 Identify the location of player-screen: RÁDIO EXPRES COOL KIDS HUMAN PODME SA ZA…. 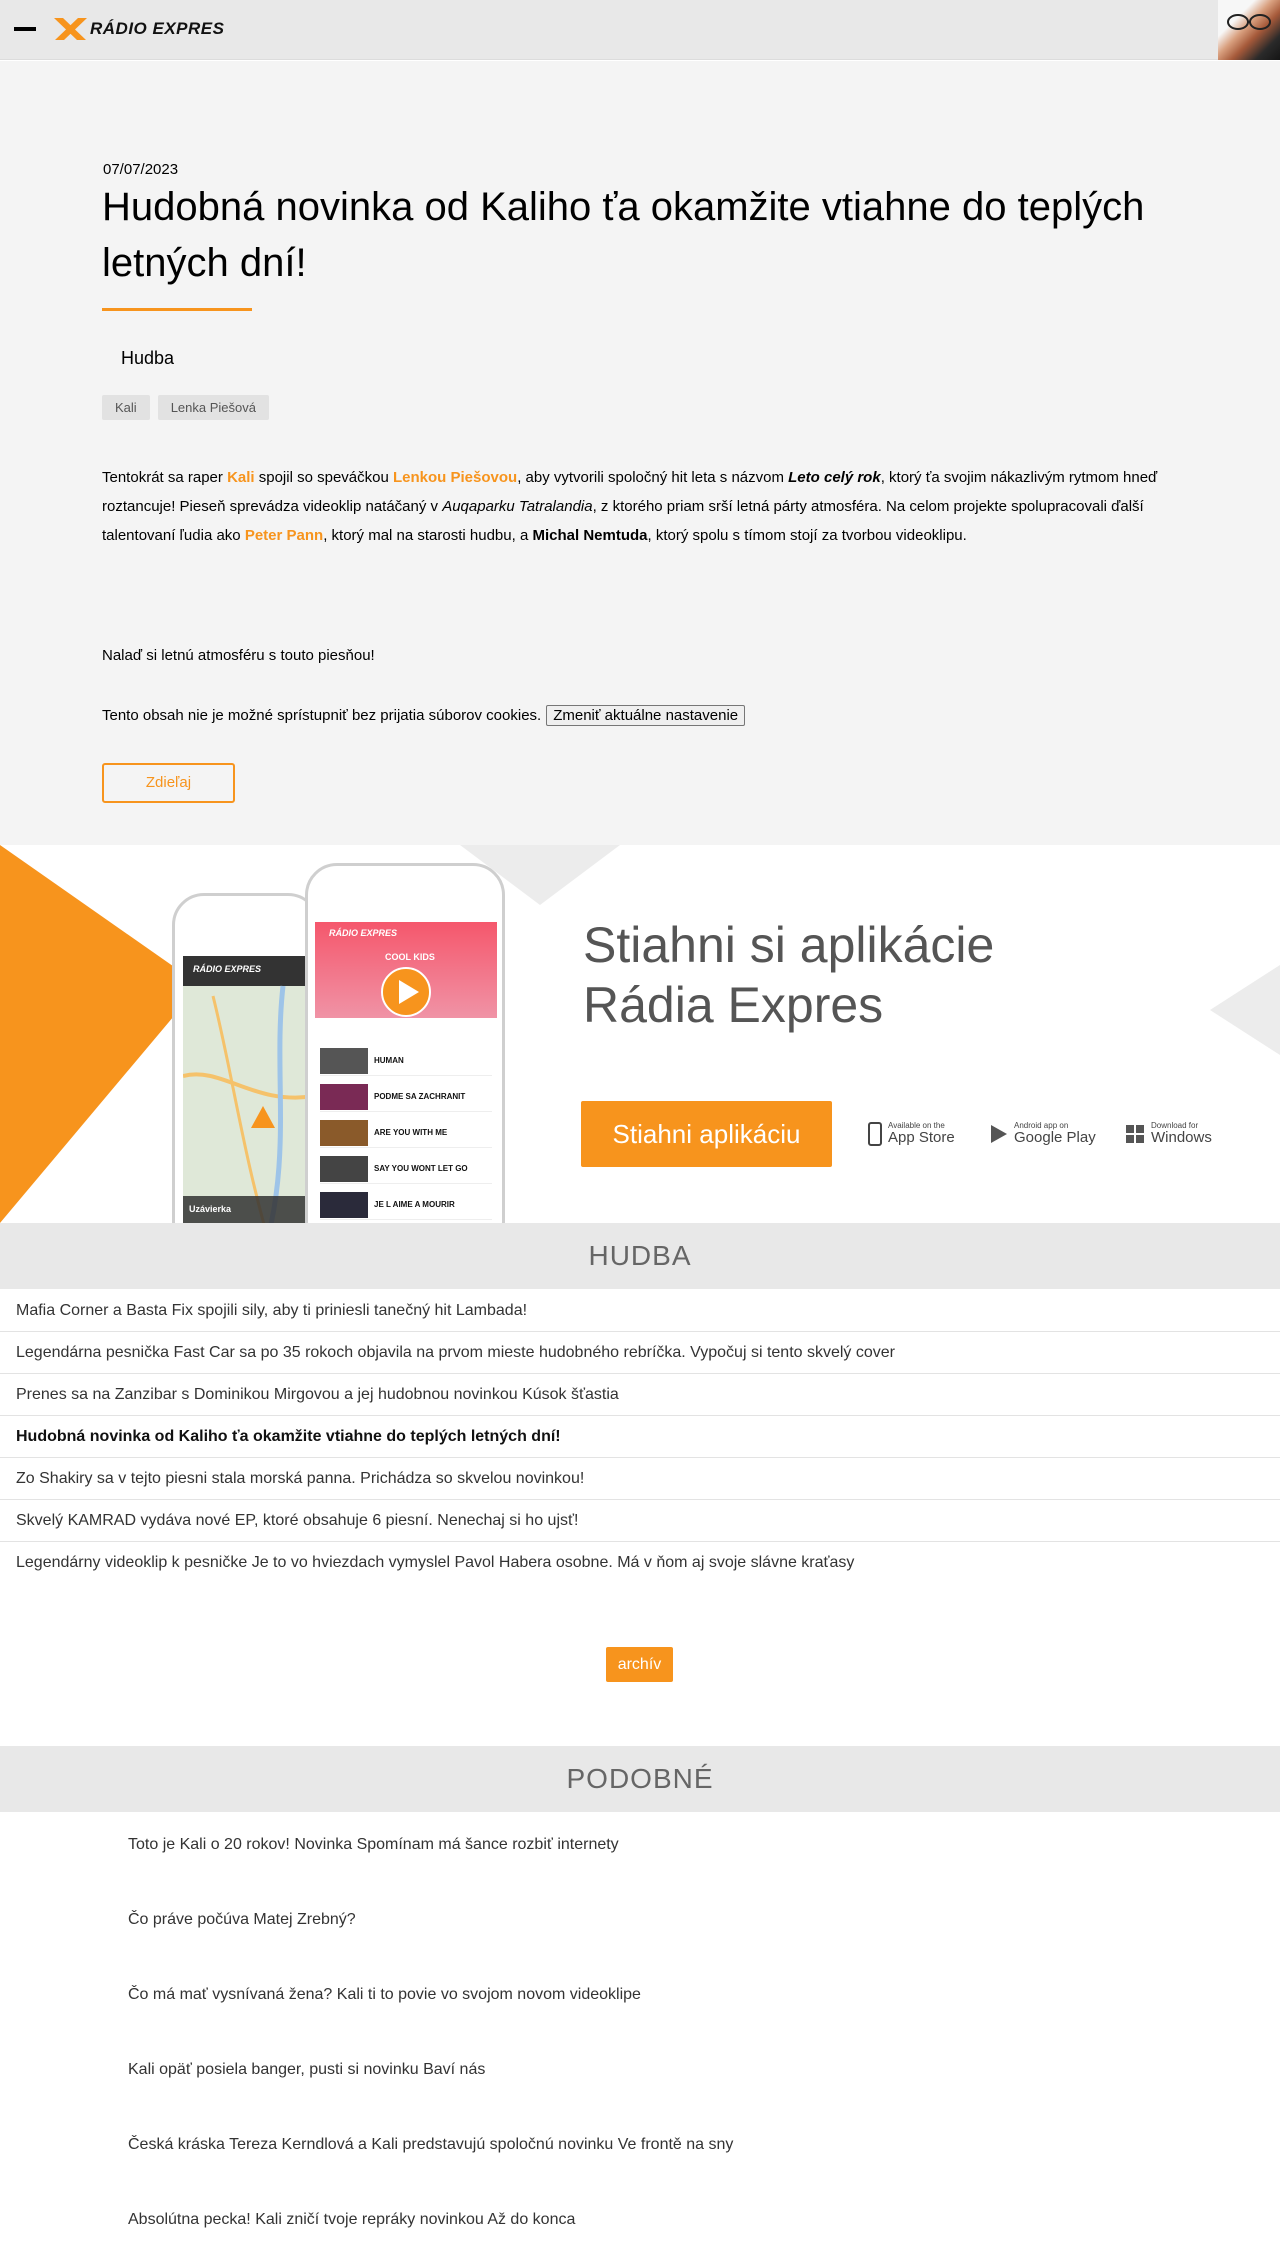
(406, 1072).